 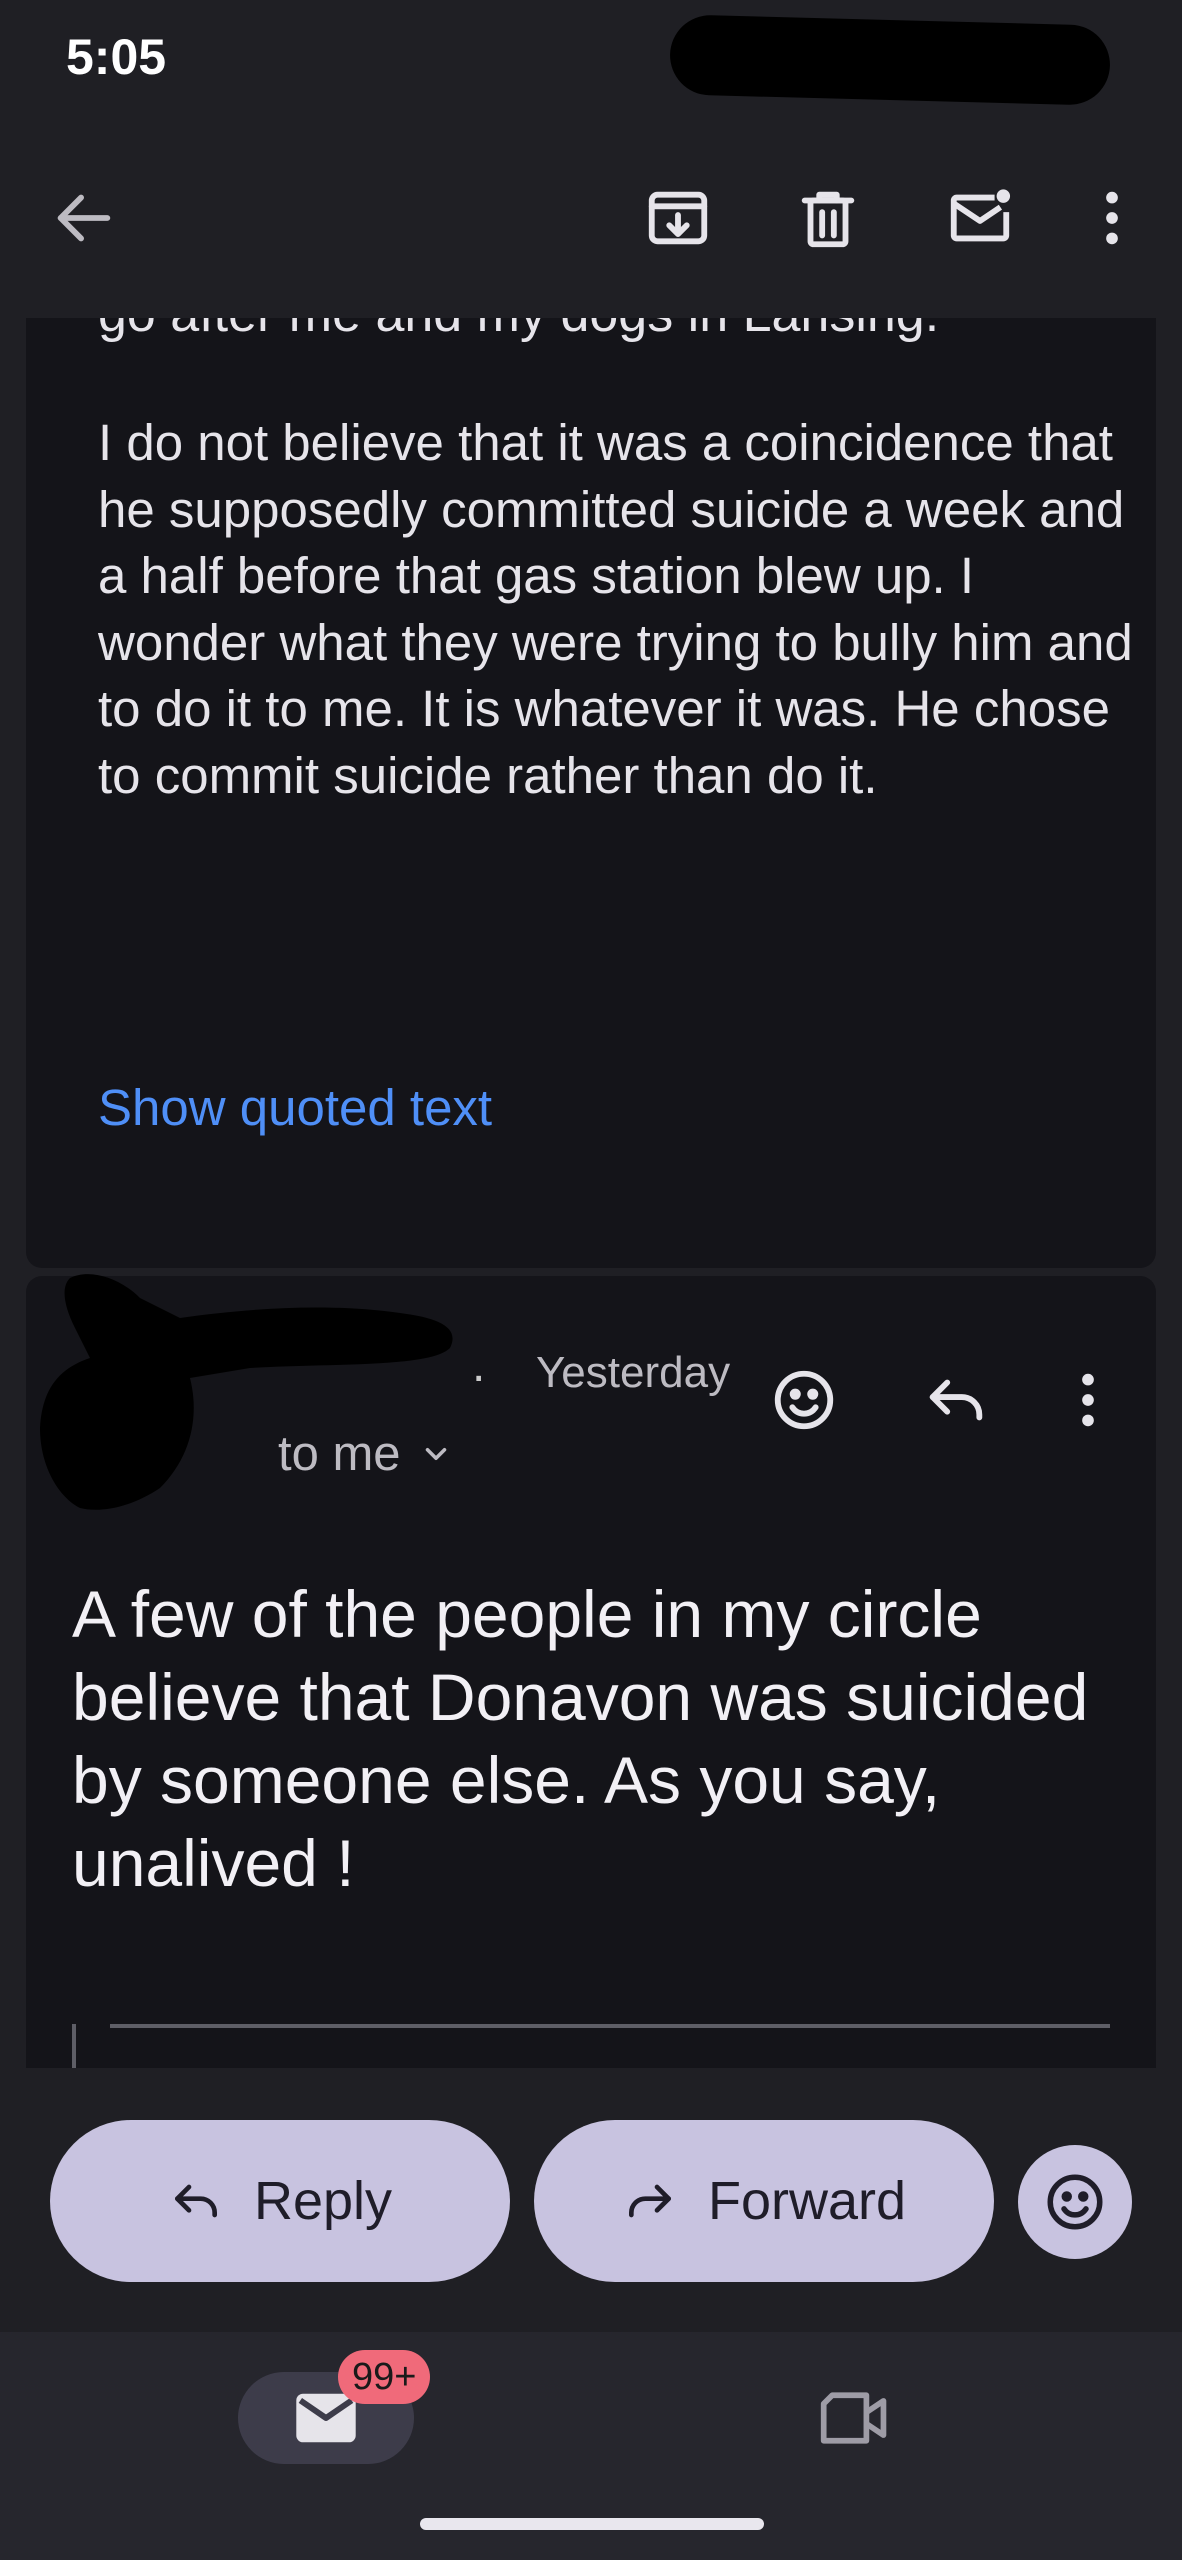 I want to click on action-bar: Reply Forward, so click(x=591, y=2200).